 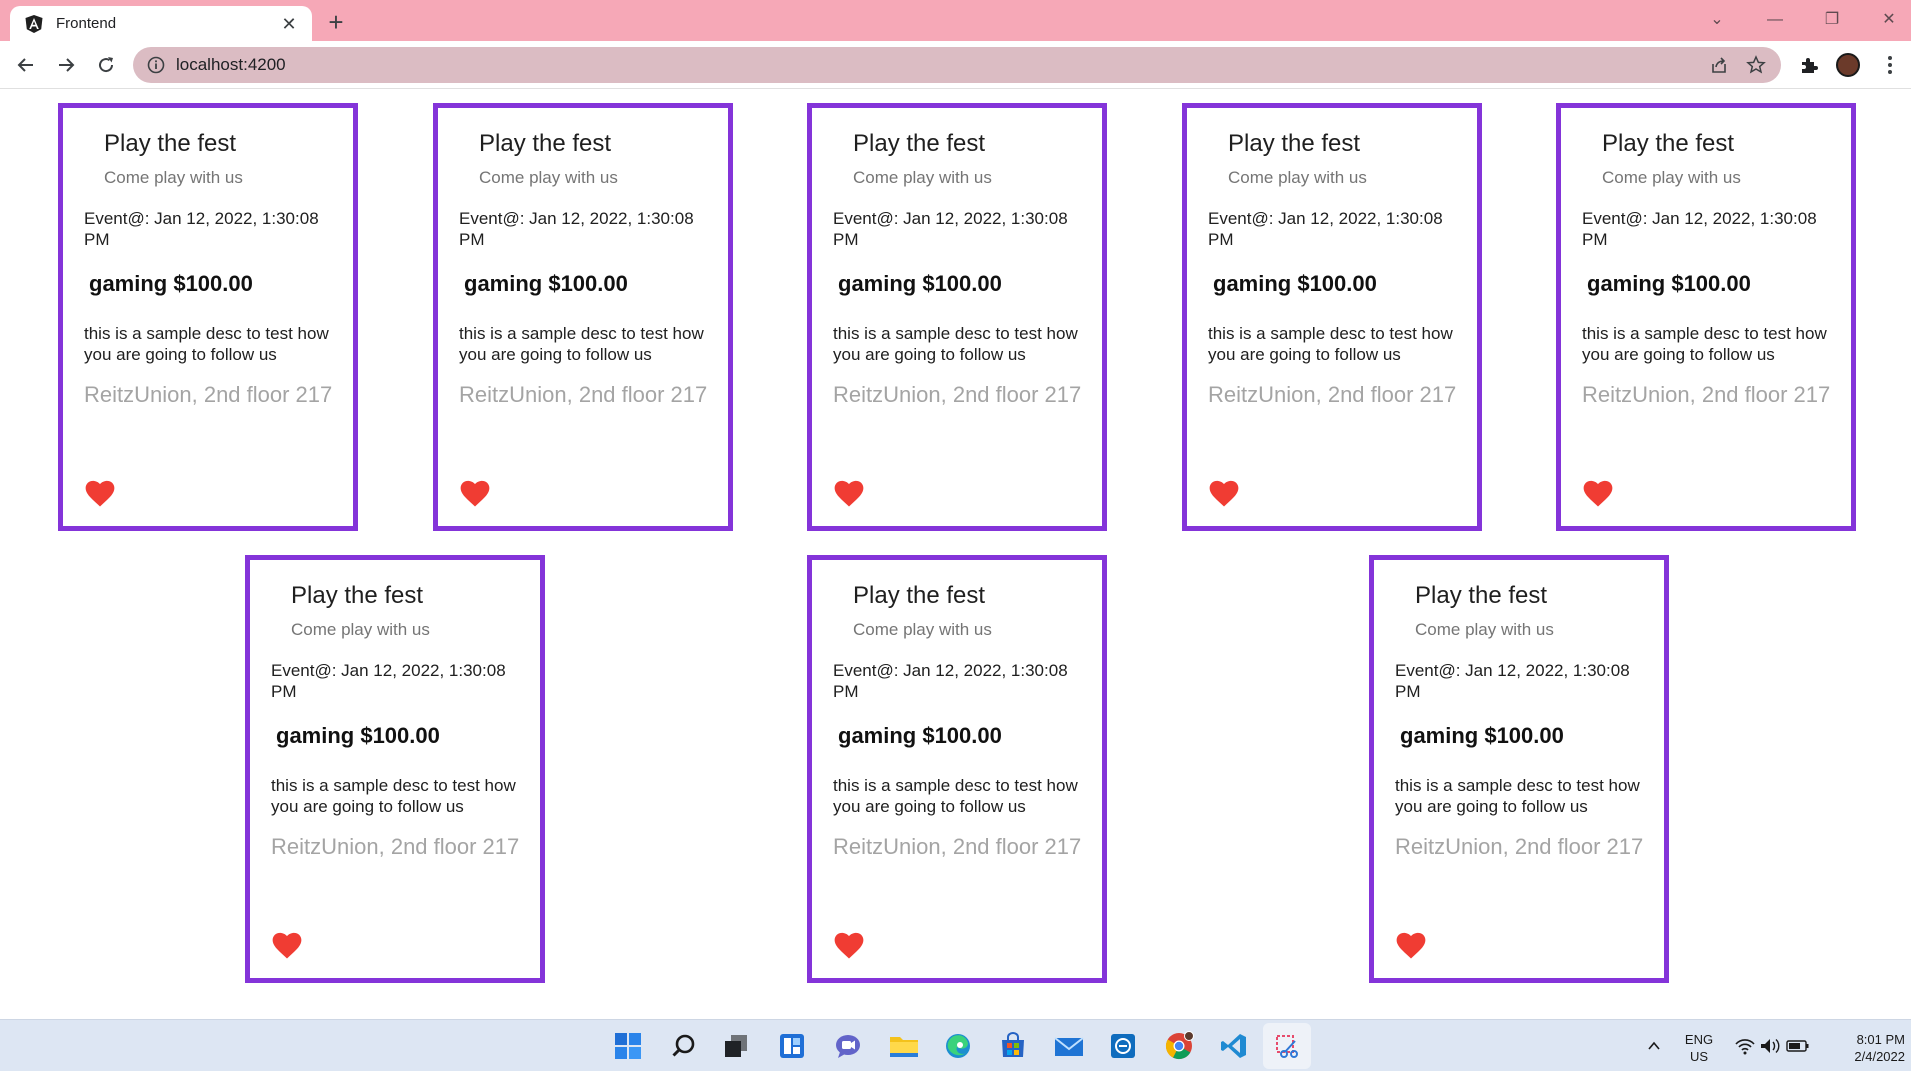 I want to click on back-arrow-icon, so click(x=25, y=65).